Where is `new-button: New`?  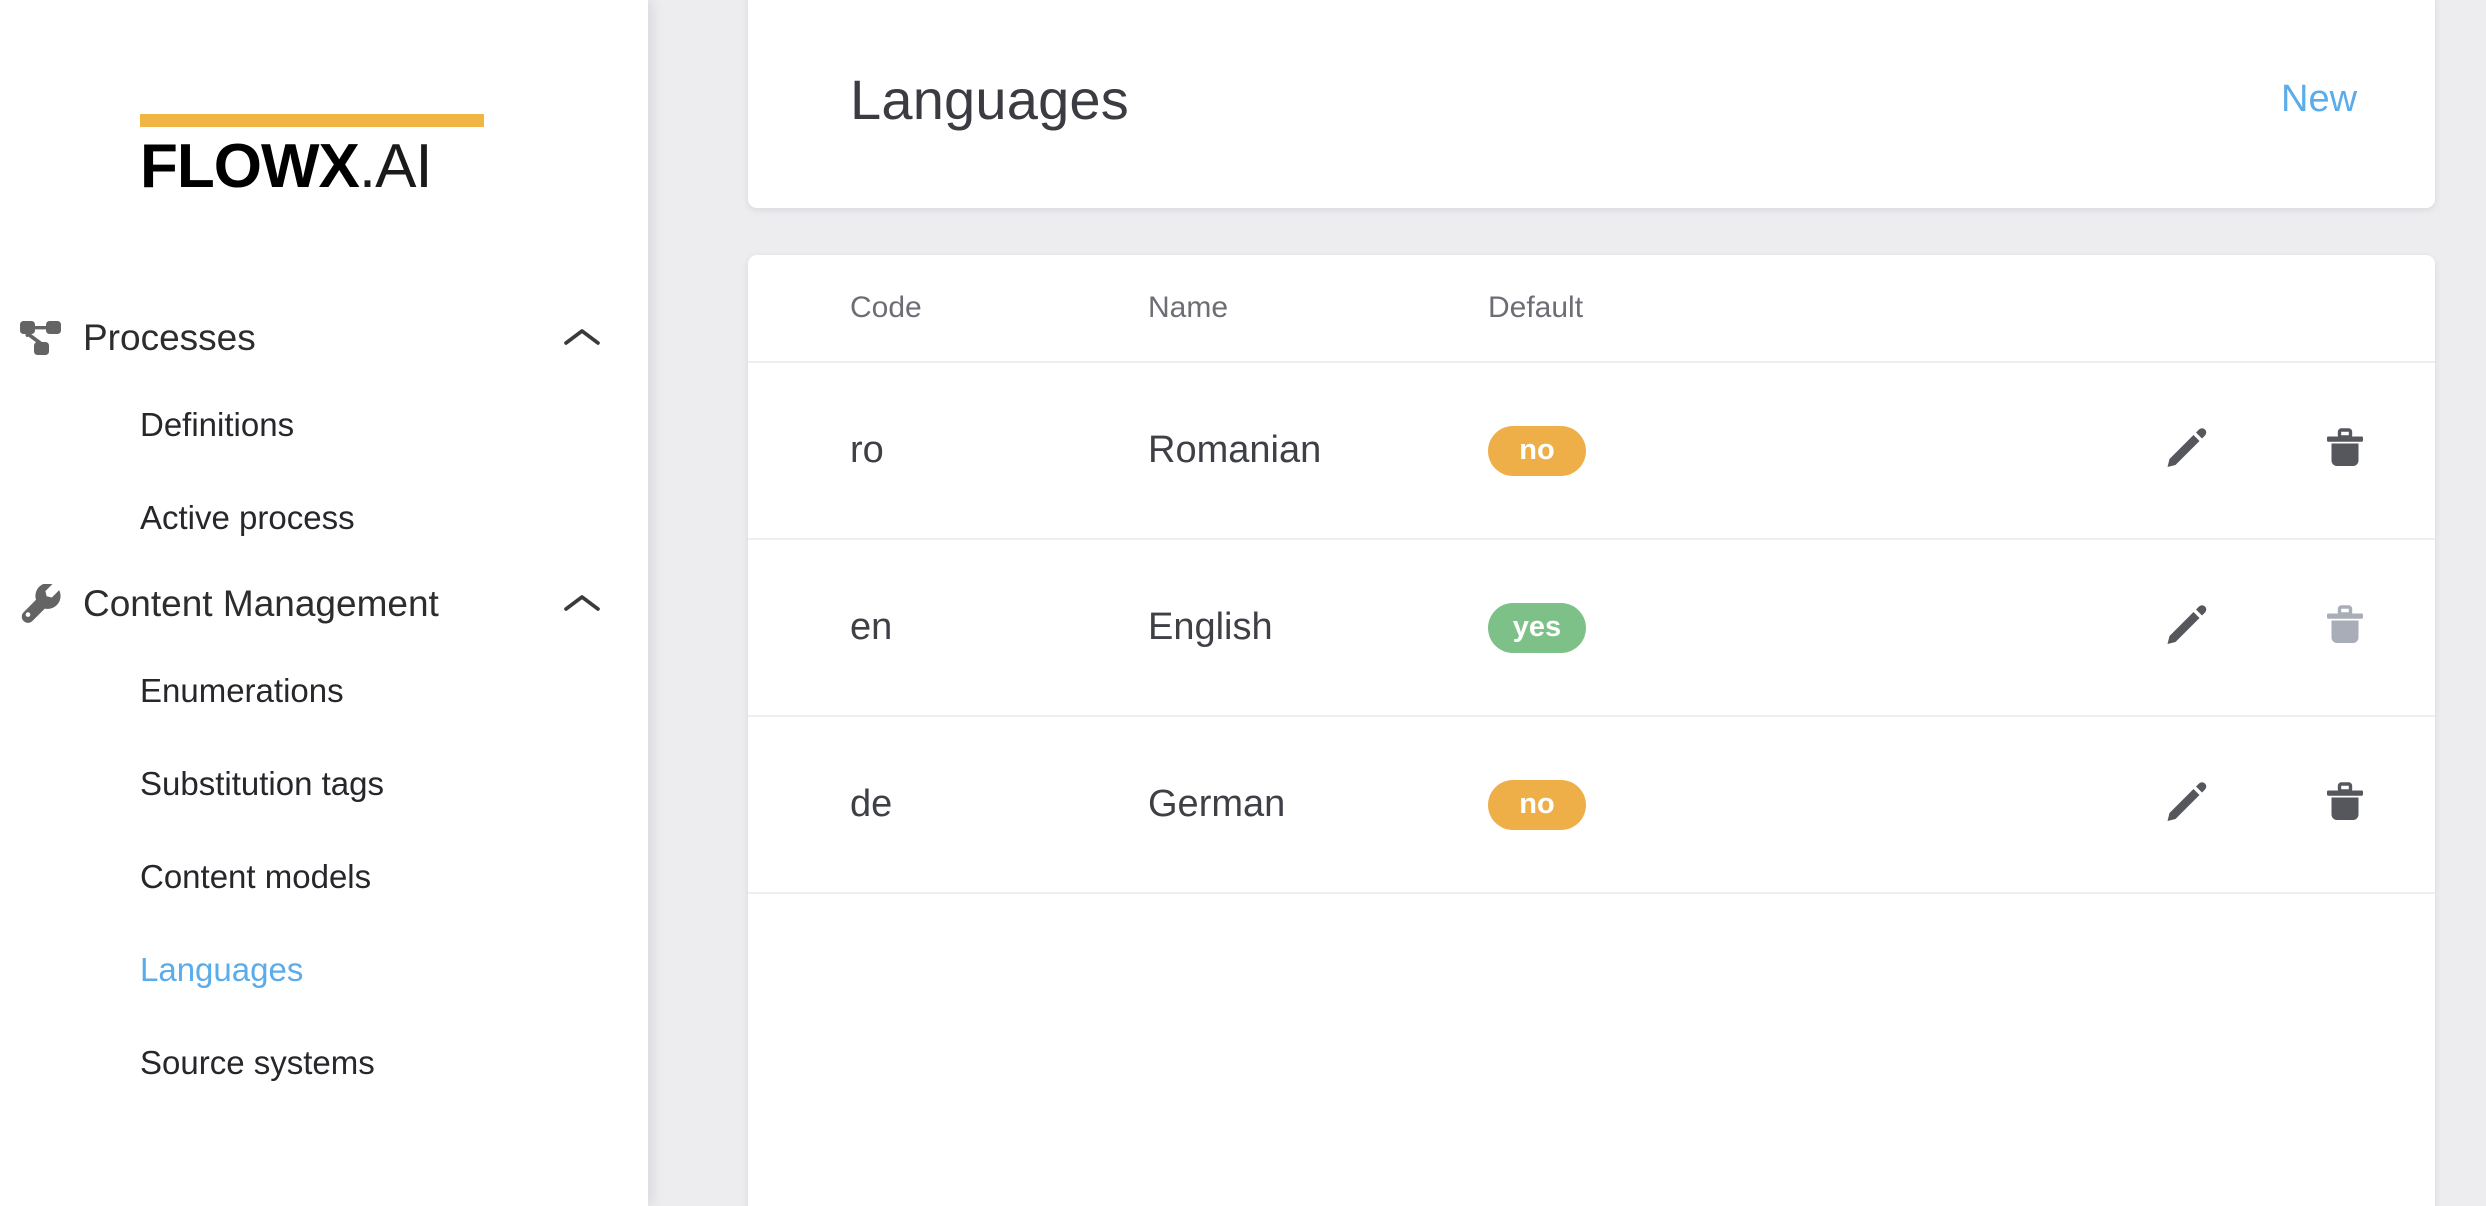 new-button: New is located at coordinates (2319, 99).